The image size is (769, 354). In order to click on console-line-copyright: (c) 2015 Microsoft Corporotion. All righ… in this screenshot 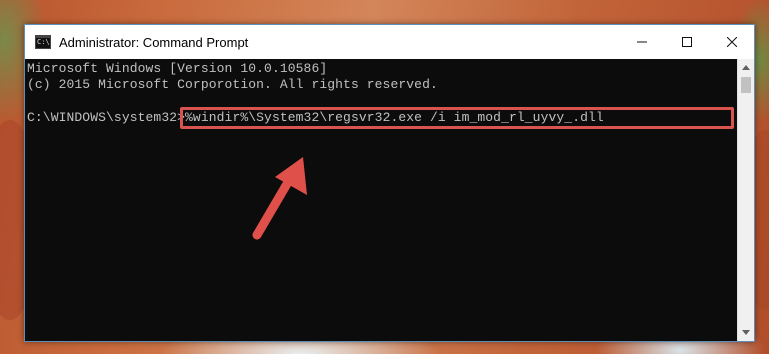, I will do `click(232, 84)`.